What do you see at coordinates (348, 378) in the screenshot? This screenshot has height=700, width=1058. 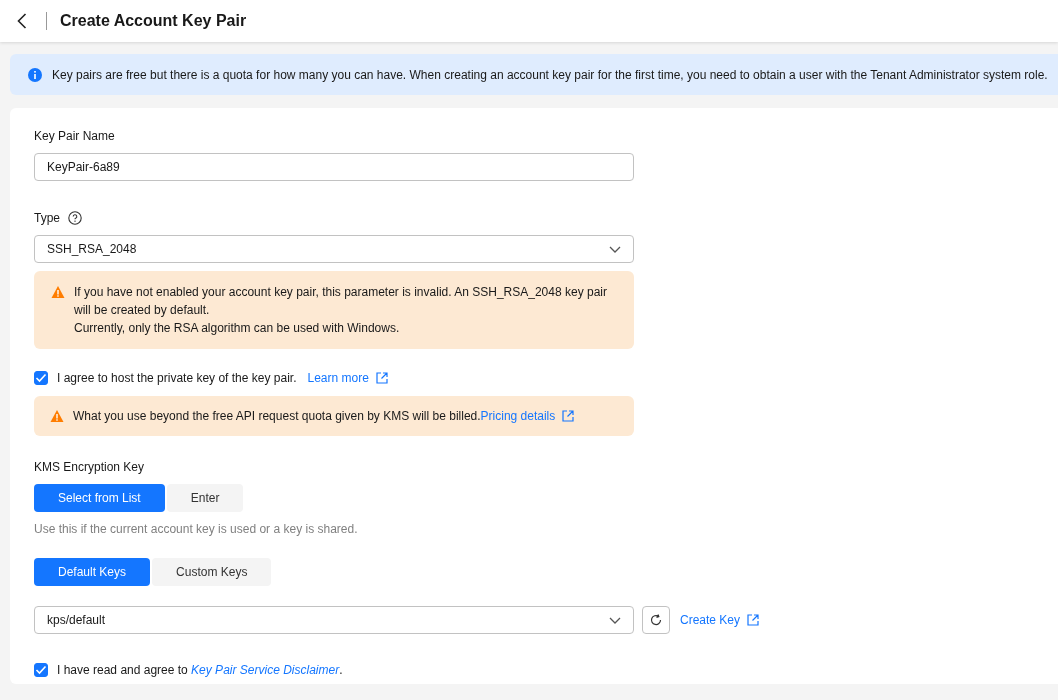 I see `learn-more-link: Learn more` at bounding box center [348, 378].